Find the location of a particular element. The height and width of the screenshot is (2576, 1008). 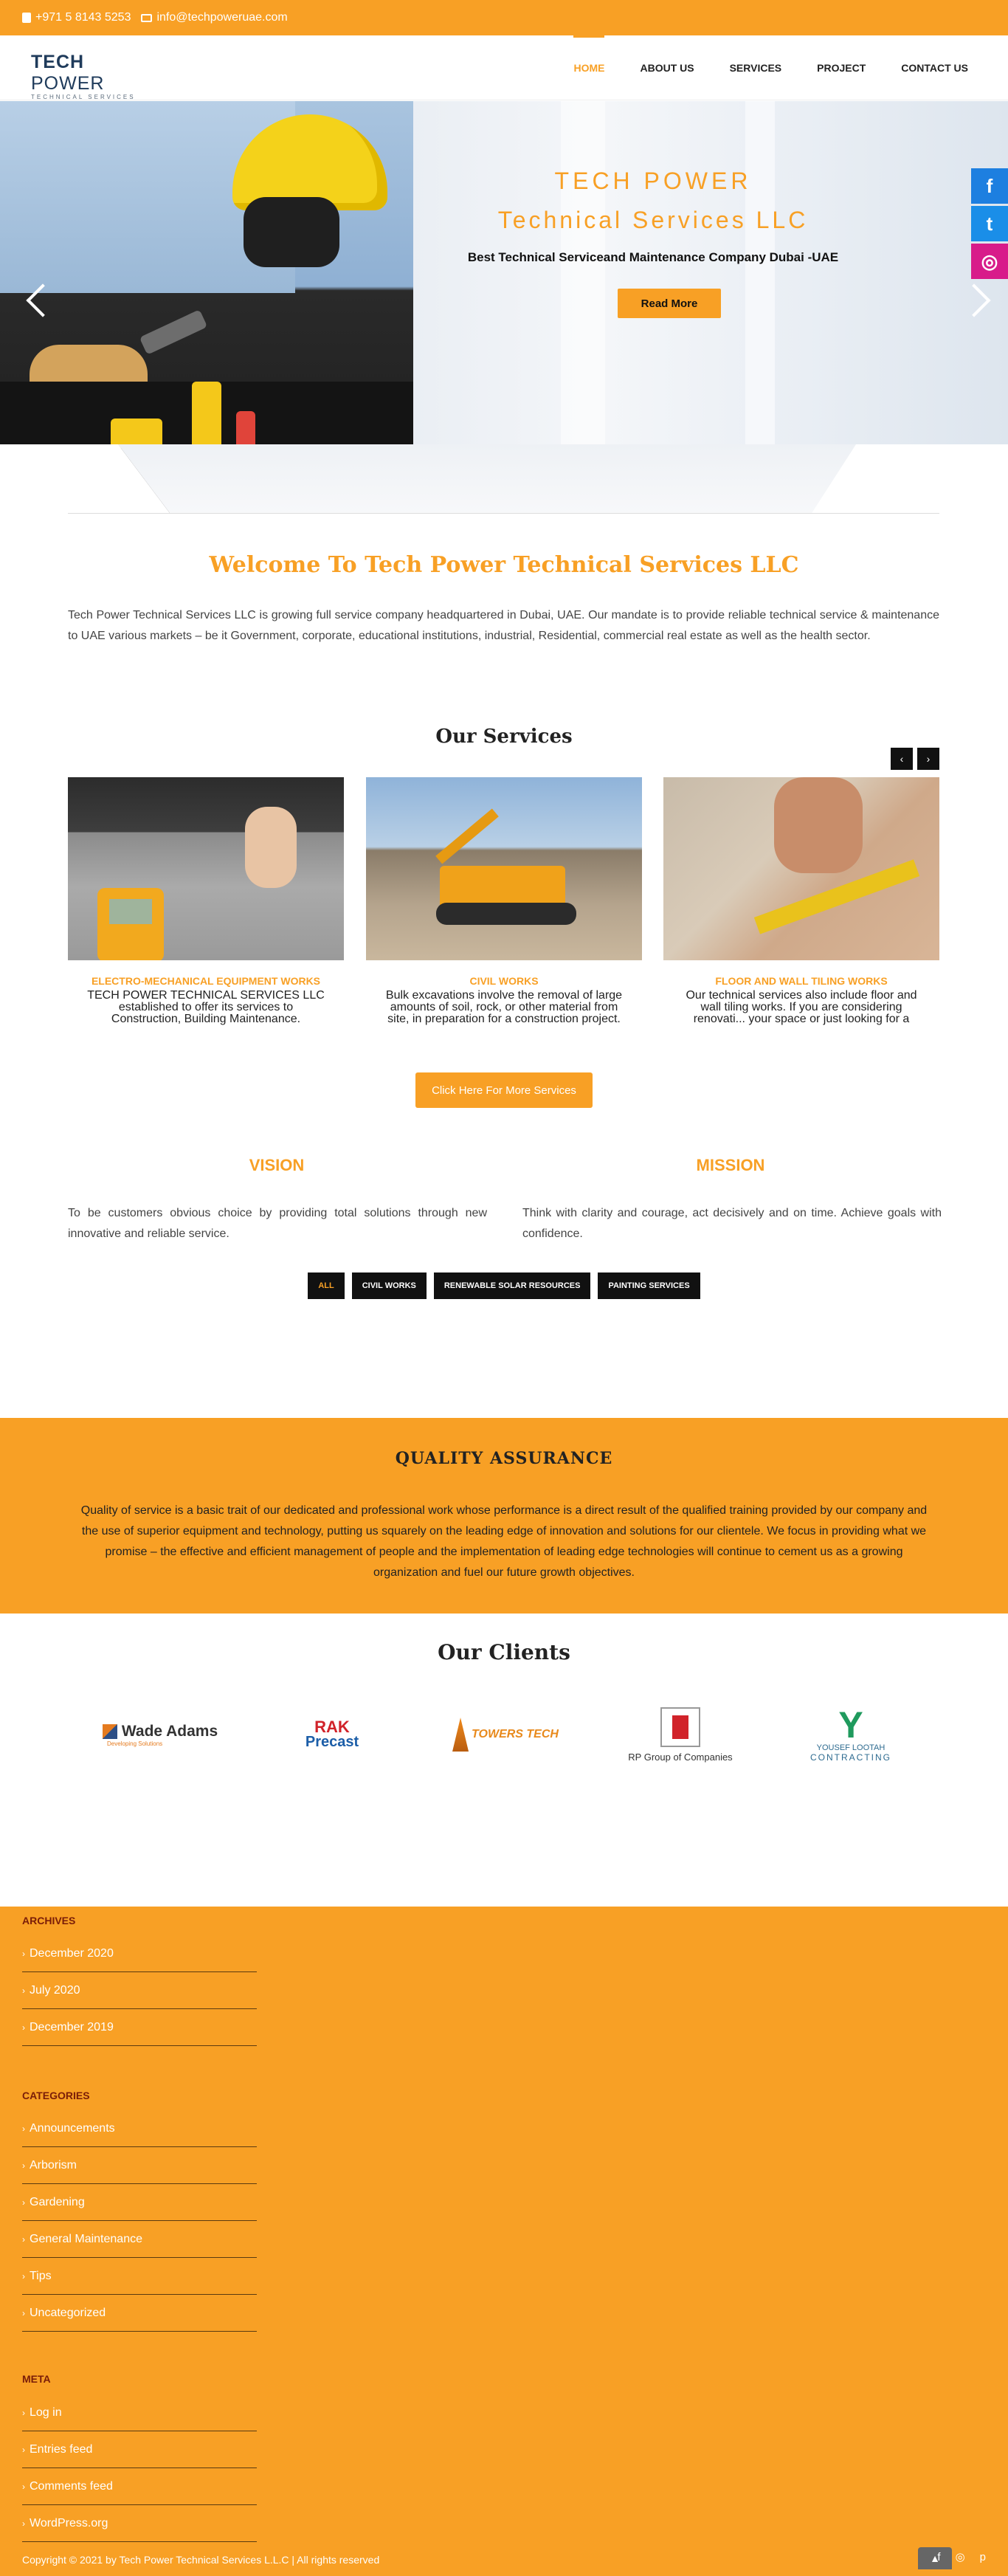

vision-title: VISION is located at coordinates (277, 1165).